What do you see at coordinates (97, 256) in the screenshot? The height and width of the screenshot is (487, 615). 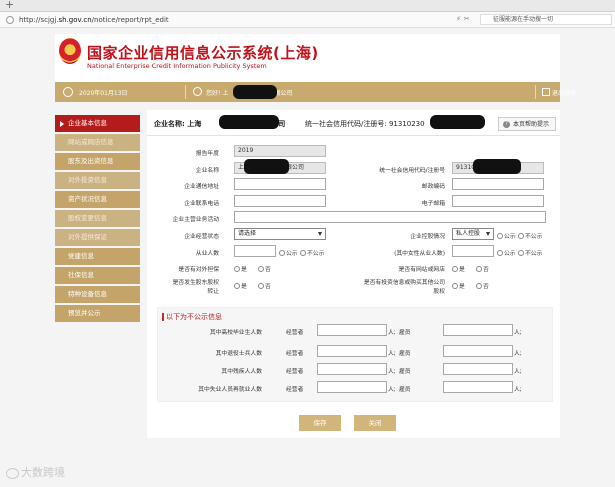 I see `sidebar-item-party: 党建信息` at bounding box center [97, 256].